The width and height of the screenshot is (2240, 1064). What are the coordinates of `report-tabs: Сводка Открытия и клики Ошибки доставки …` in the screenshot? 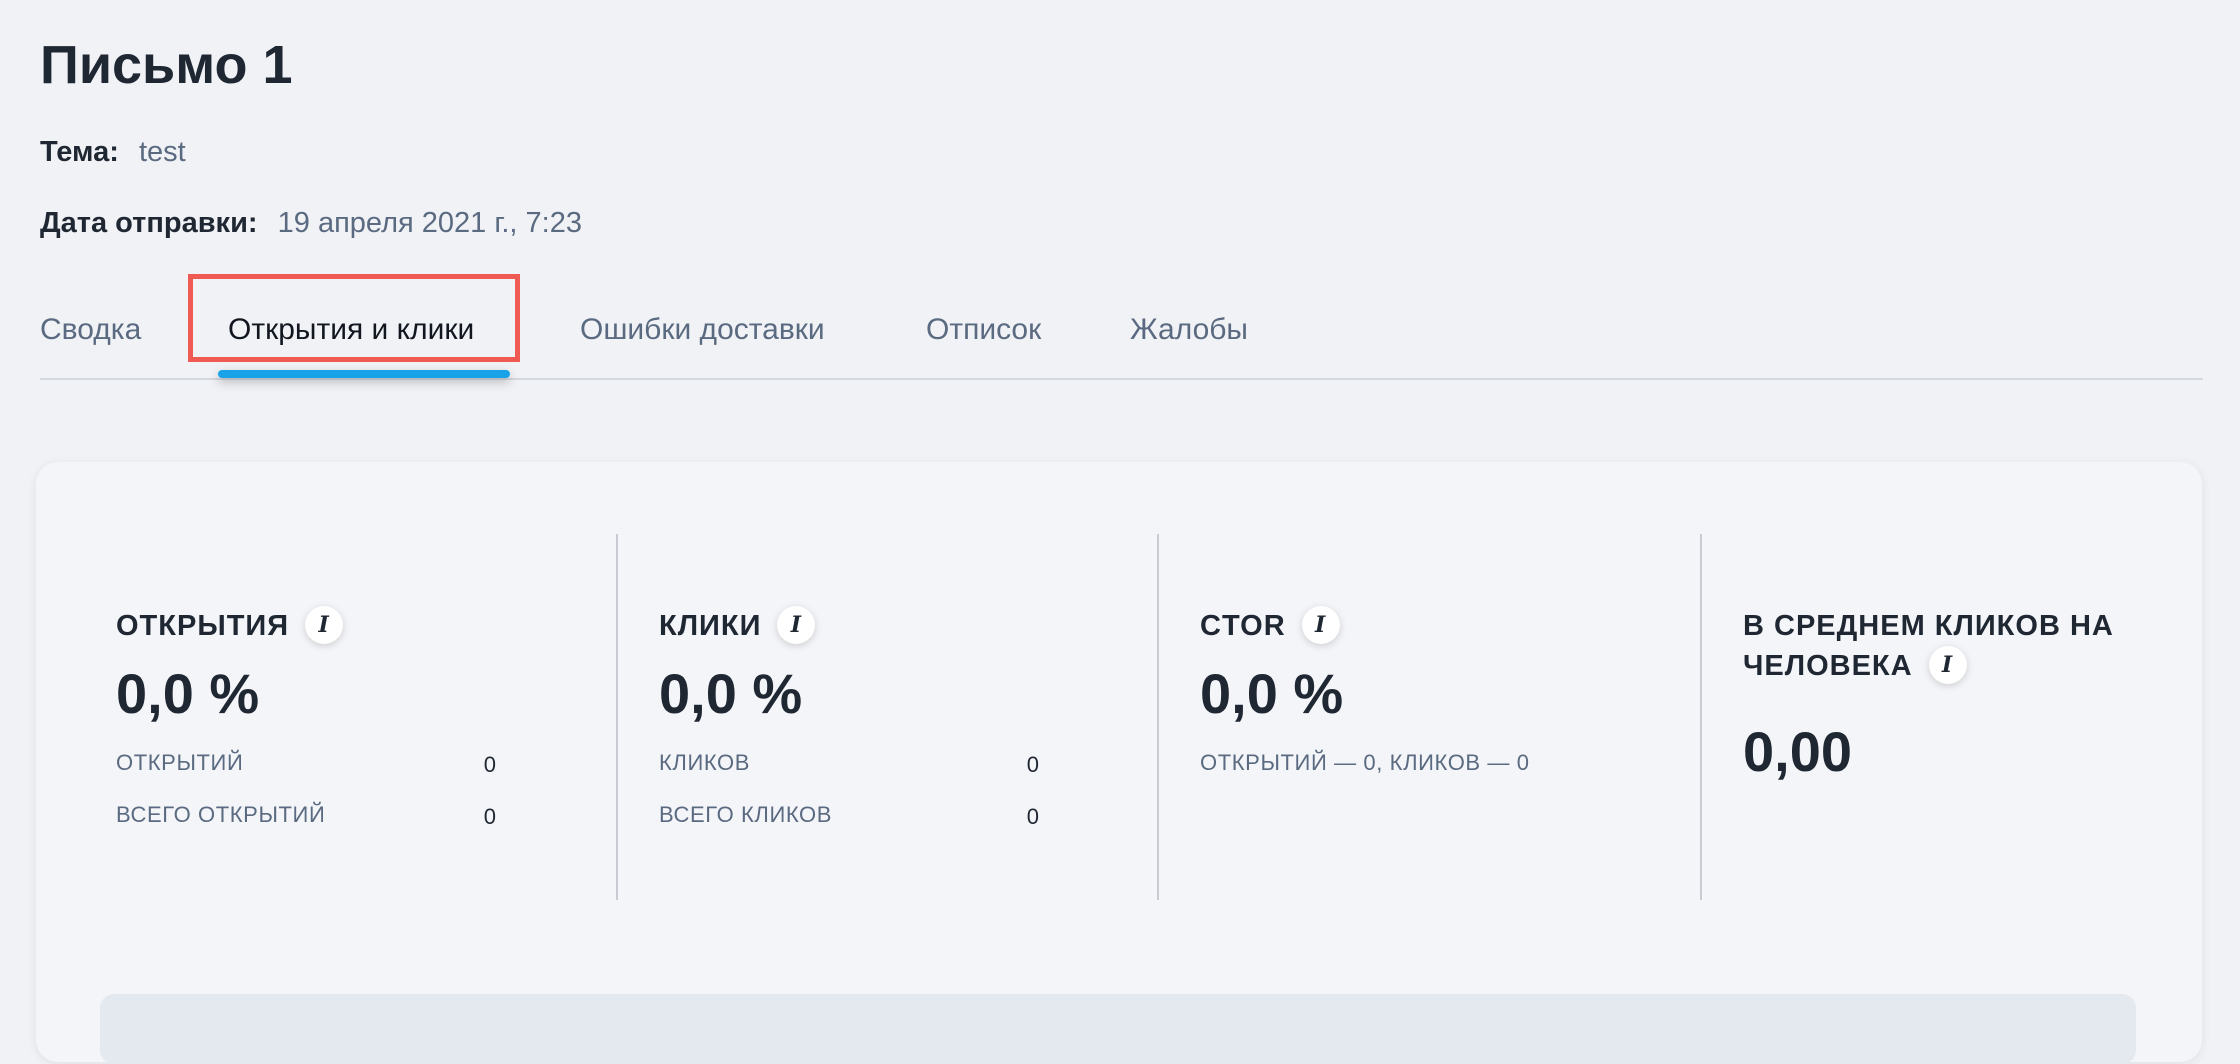 It's located at (1121, 327).